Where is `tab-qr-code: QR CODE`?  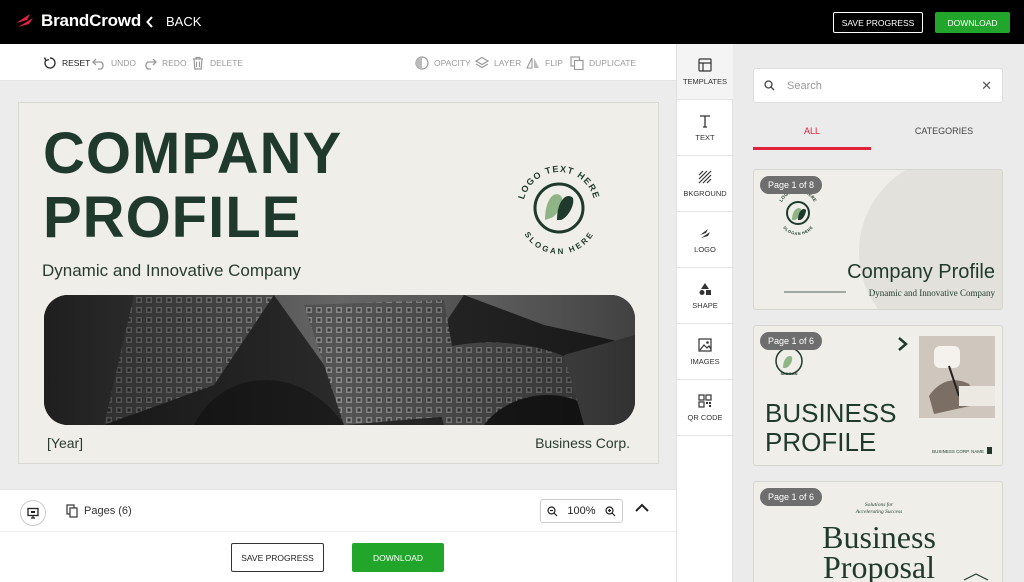 tab-qr-code: QR CODE is located at coordinates (705, 408).